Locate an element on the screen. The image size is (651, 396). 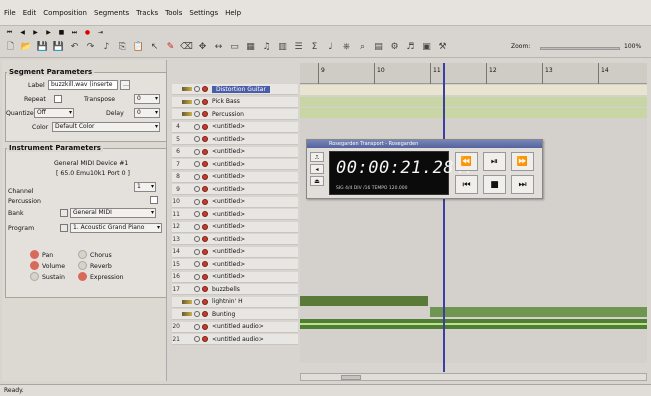
pencil-tool-icon: ✎ is located at coordinates (170, 47).